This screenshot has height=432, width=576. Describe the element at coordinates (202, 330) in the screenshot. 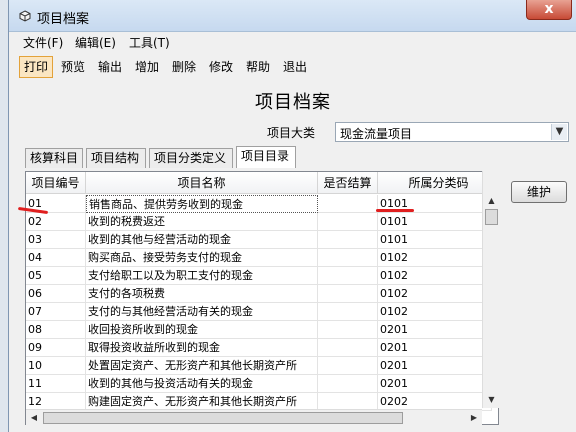

I see `cell-project-name: 收回投资所收到的现金` at that location.